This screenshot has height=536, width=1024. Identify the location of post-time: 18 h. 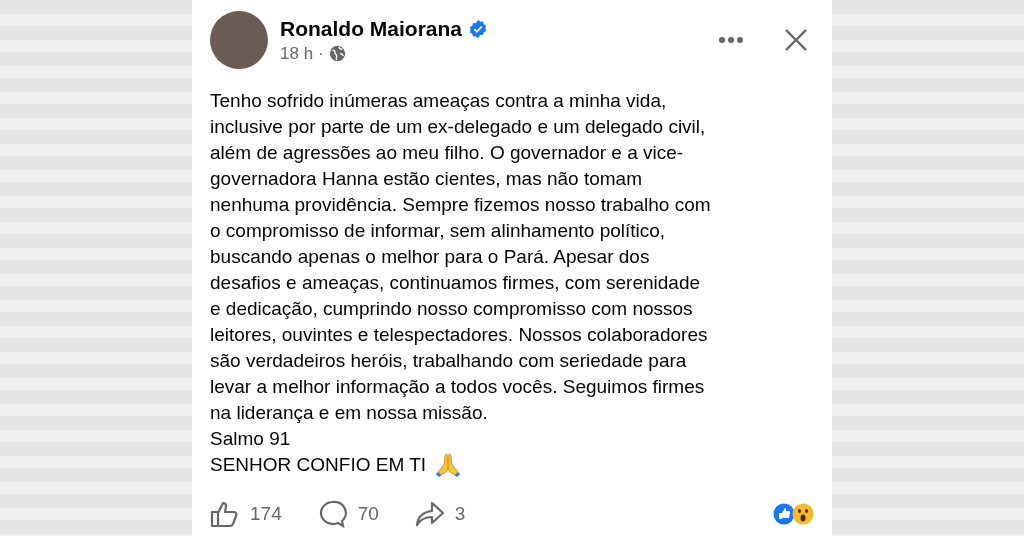
(297, 53).